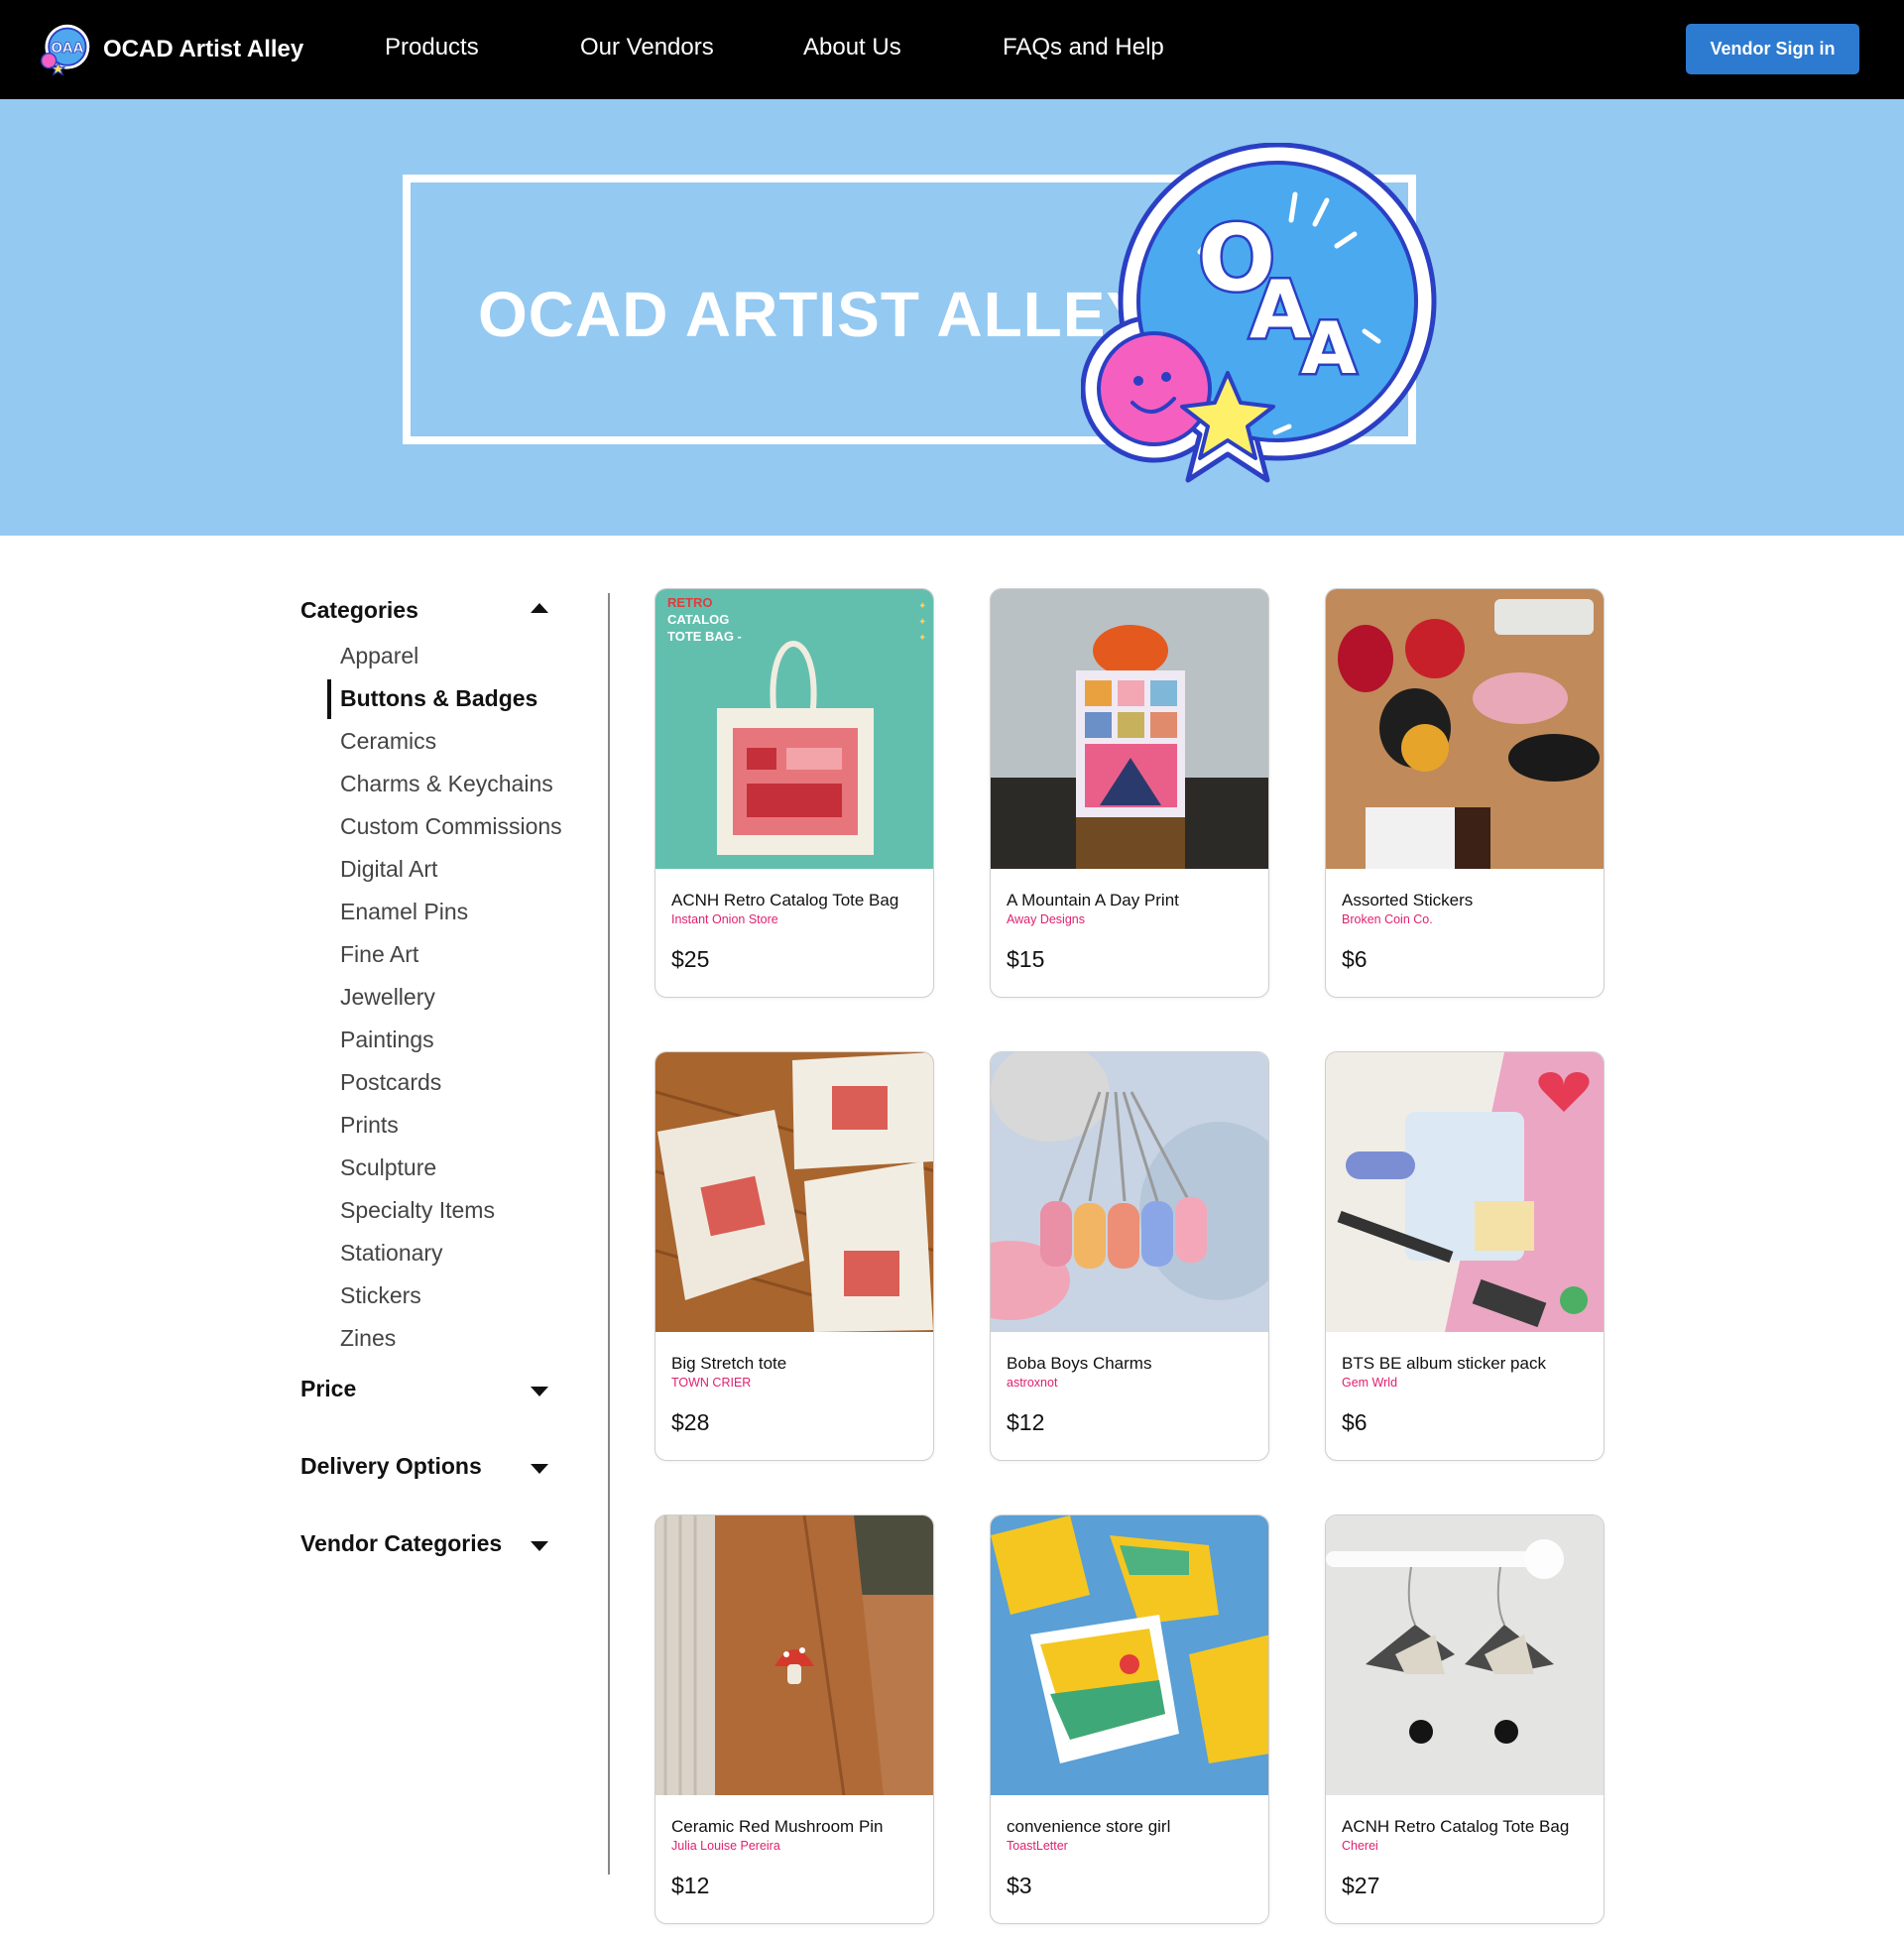 This screenshot has width=1904, height=1939. I want to click on product-card: Big Stretch tote TOWN CRIER $28, so click(794, 1256).